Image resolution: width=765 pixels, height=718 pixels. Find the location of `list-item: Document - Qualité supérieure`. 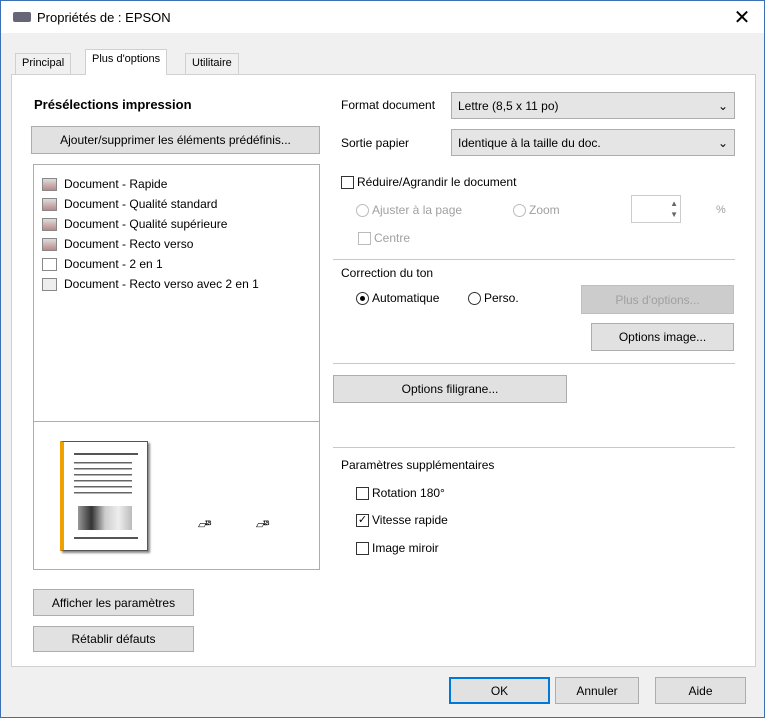

list-item: Document - Qualité supérieure is located at coordinates (180, 224).